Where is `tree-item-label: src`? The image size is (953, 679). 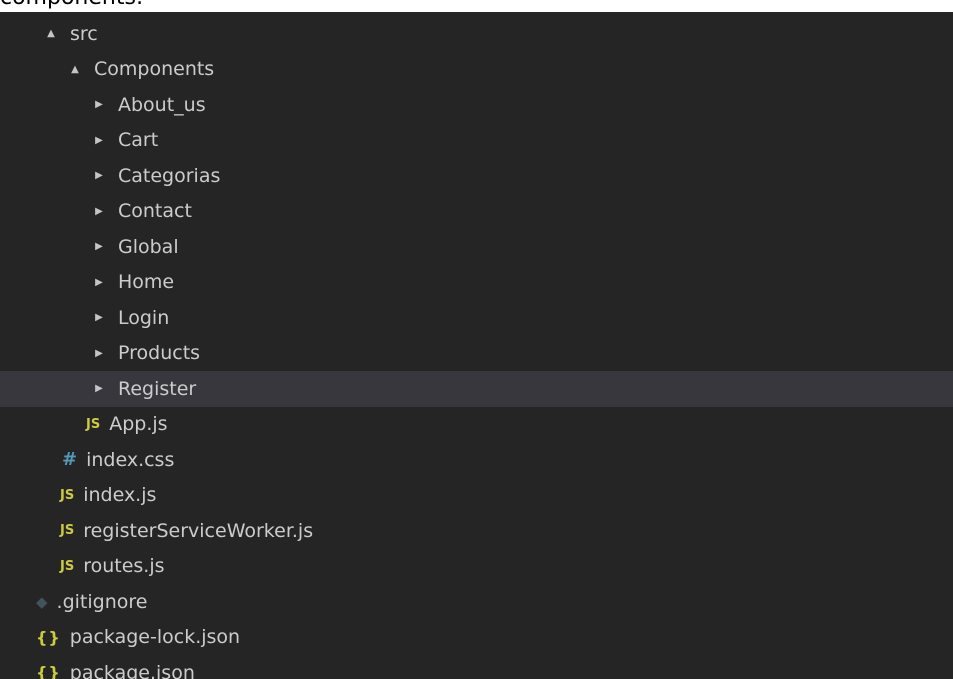 tree-item-label: src is located at coordinates (84, 33).